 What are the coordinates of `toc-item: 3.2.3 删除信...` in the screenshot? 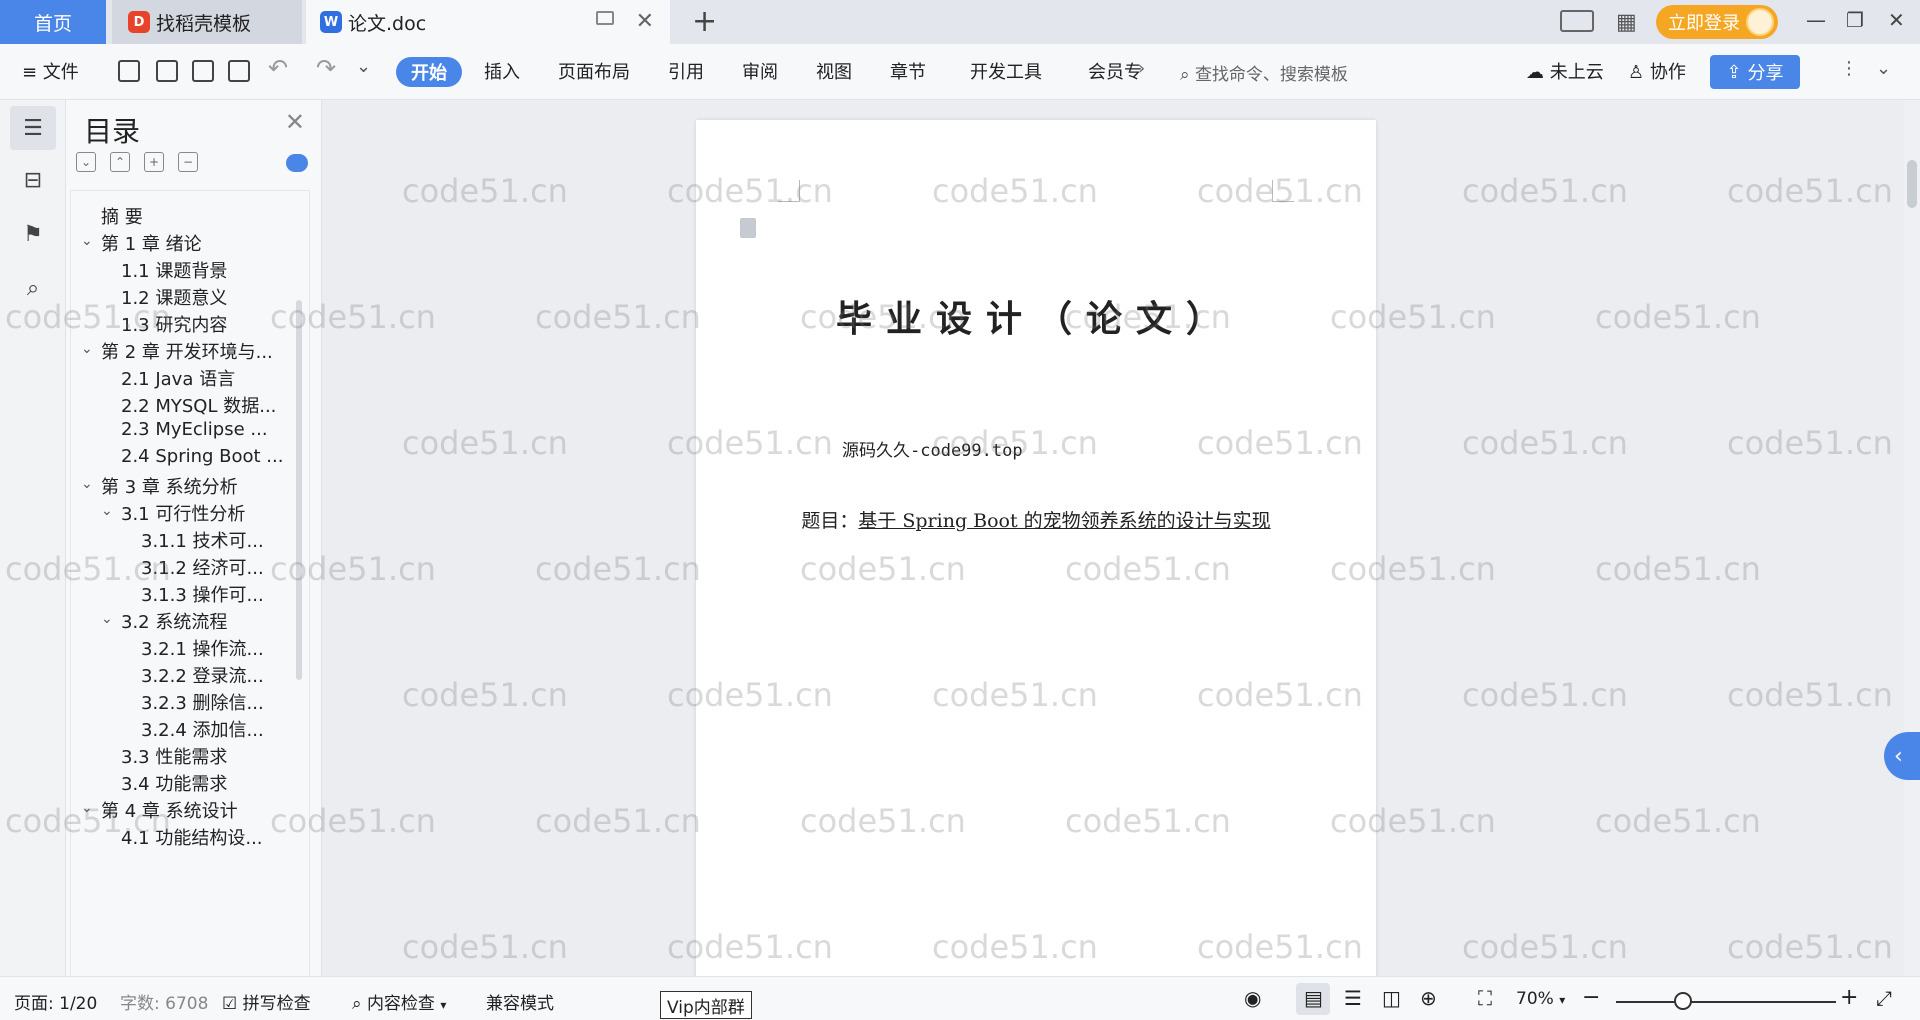 It's located at (202, 702).